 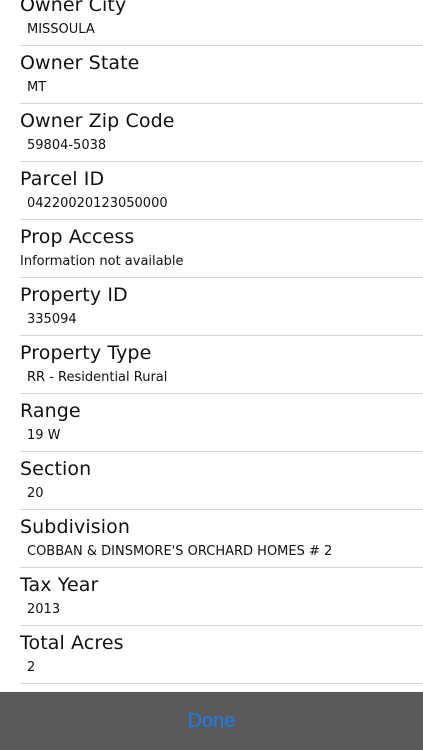 I want to click on field-parcel-id: Parcel ID 04220020123050000, so click(x=221, y=191).